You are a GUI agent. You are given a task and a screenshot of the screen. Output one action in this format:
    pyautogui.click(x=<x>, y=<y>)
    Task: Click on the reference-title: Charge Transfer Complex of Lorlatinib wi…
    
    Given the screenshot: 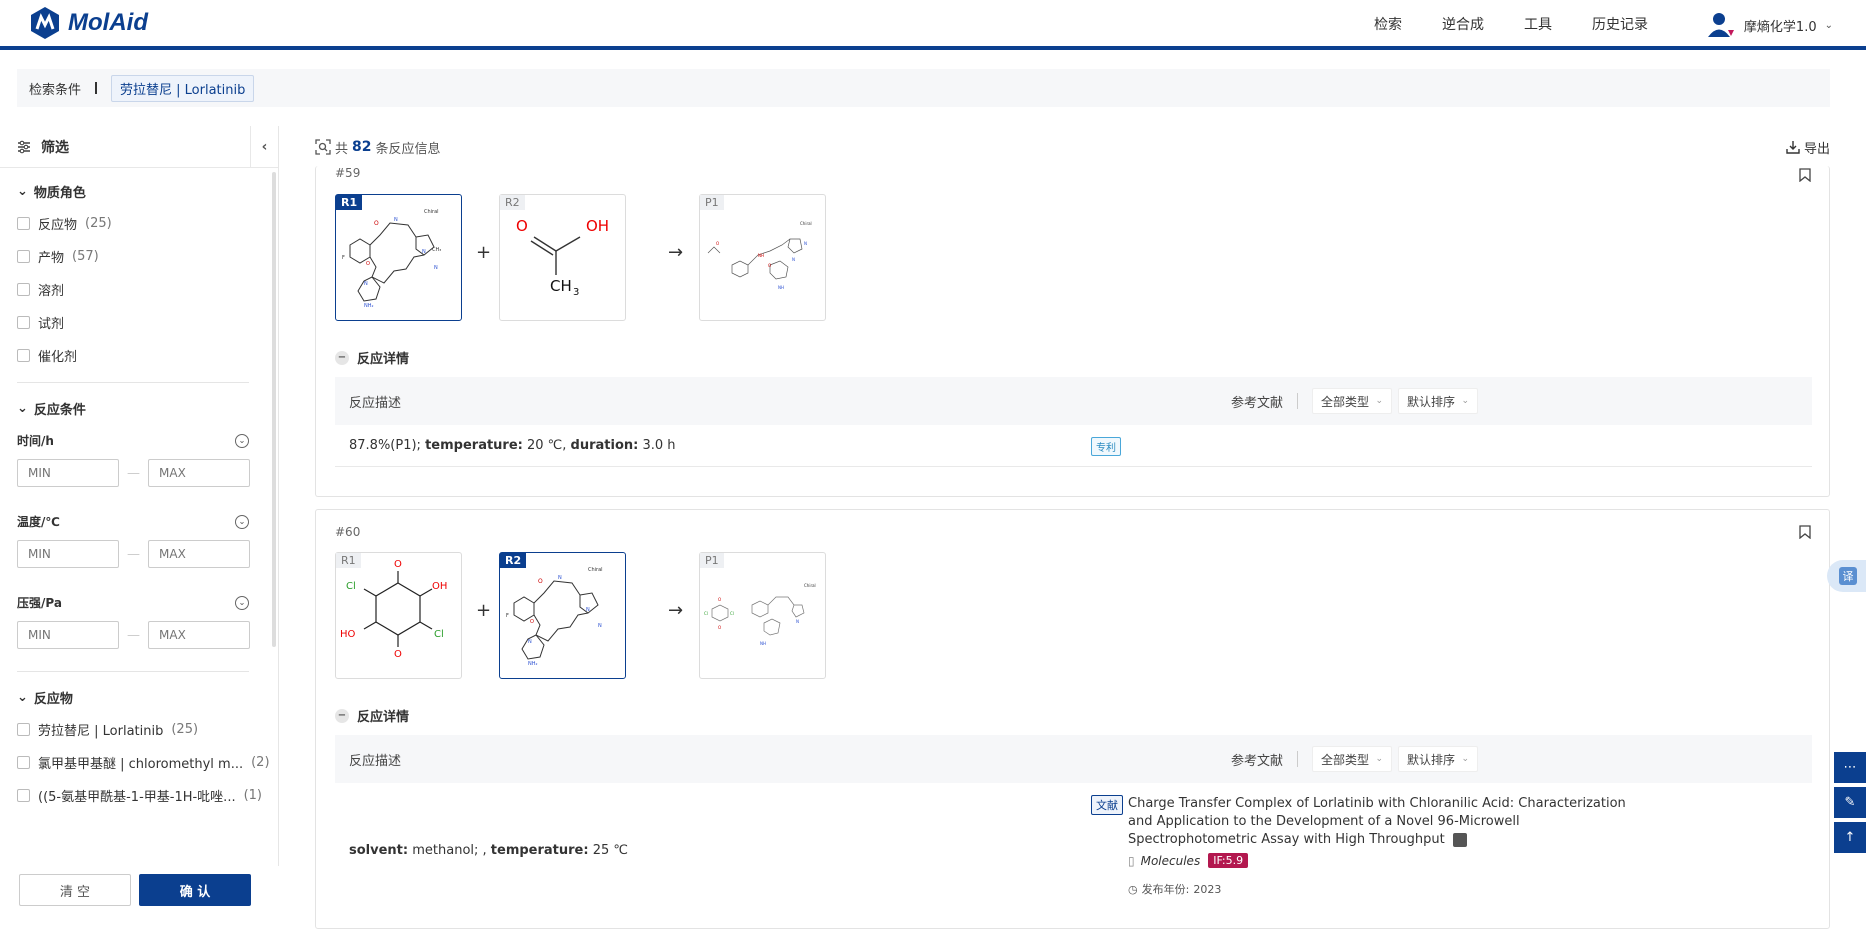 What is the action you would take?
    pyautogui.click(x=1388, y=822)
    